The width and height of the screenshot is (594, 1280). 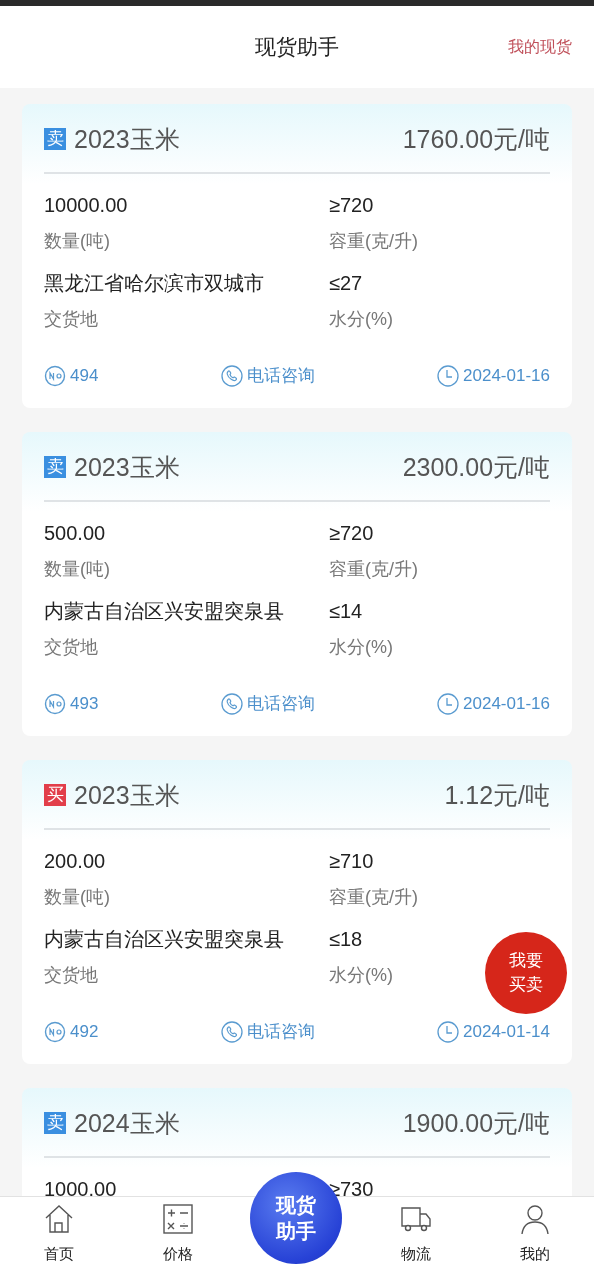 What do you see at coordinates (476, 467) in the screenshot?
I see `price: 2300.00元/吨` at bounding box center [476, 467].